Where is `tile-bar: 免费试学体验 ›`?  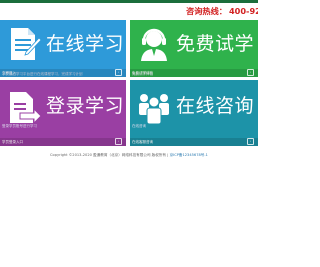 tile-bar: 免费试学体验 › is located at coordinates (194, 73).